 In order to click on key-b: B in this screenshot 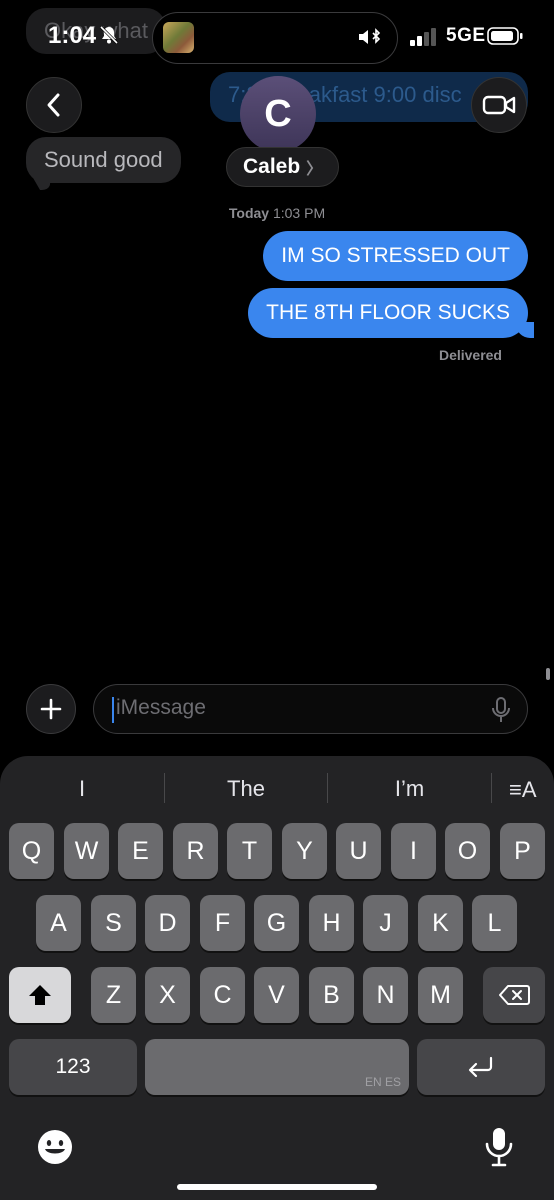, I will do `click(331, 995)`.